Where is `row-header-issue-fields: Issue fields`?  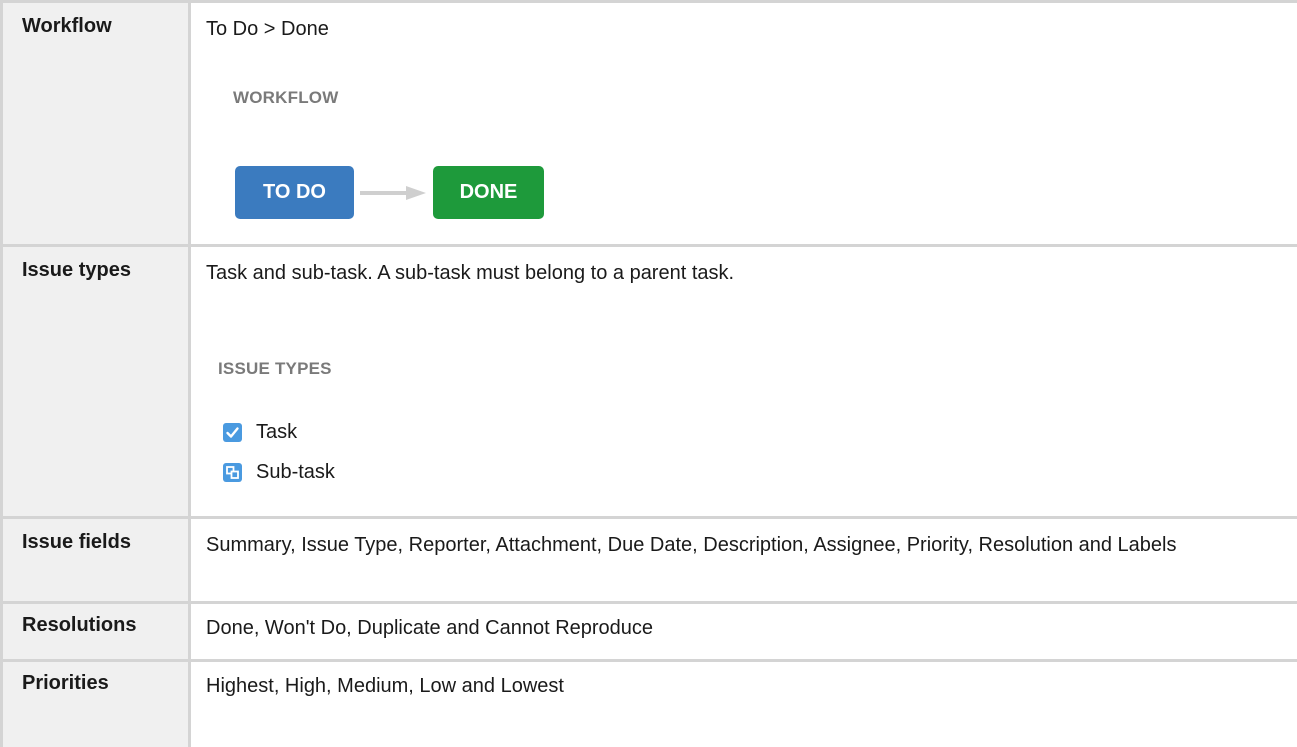
row-header-issue-fields: Issue fields is located at coordinates (97, 560).